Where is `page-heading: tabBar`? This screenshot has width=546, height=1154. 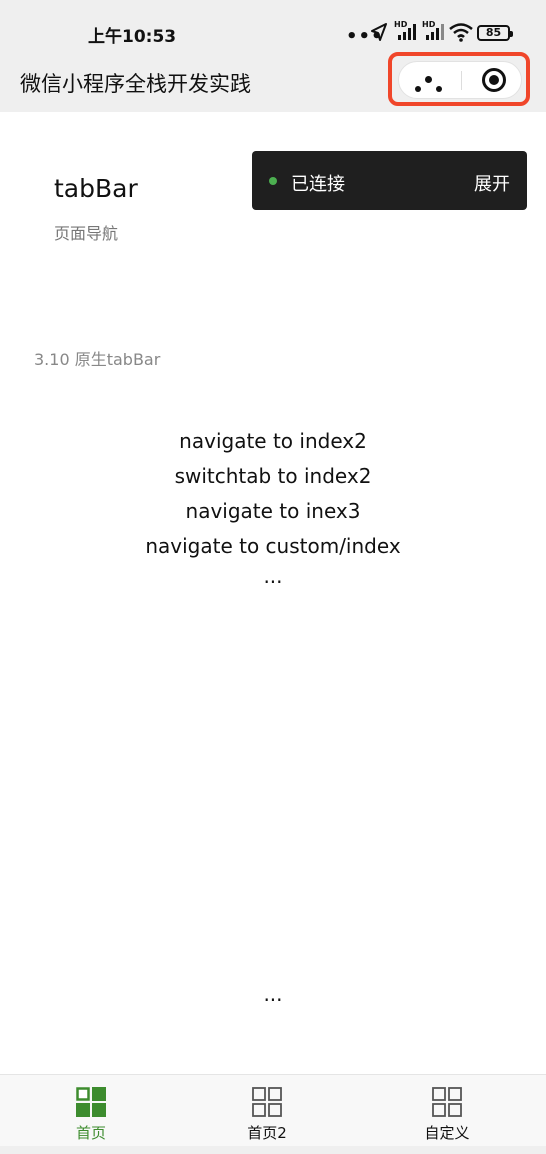
page-heading: tabBar is located at coordinates (96, 188).